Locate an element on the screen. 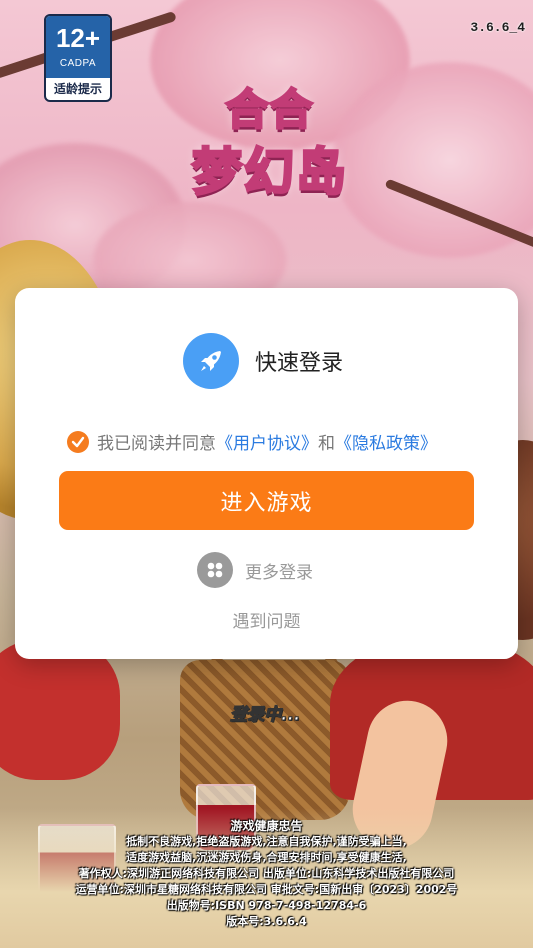 The height and width of the screenshot is (948, 533). notice-line5: 出版物号:ISBN 978-7-498-12784-6 is located at coordinates (266, 905).